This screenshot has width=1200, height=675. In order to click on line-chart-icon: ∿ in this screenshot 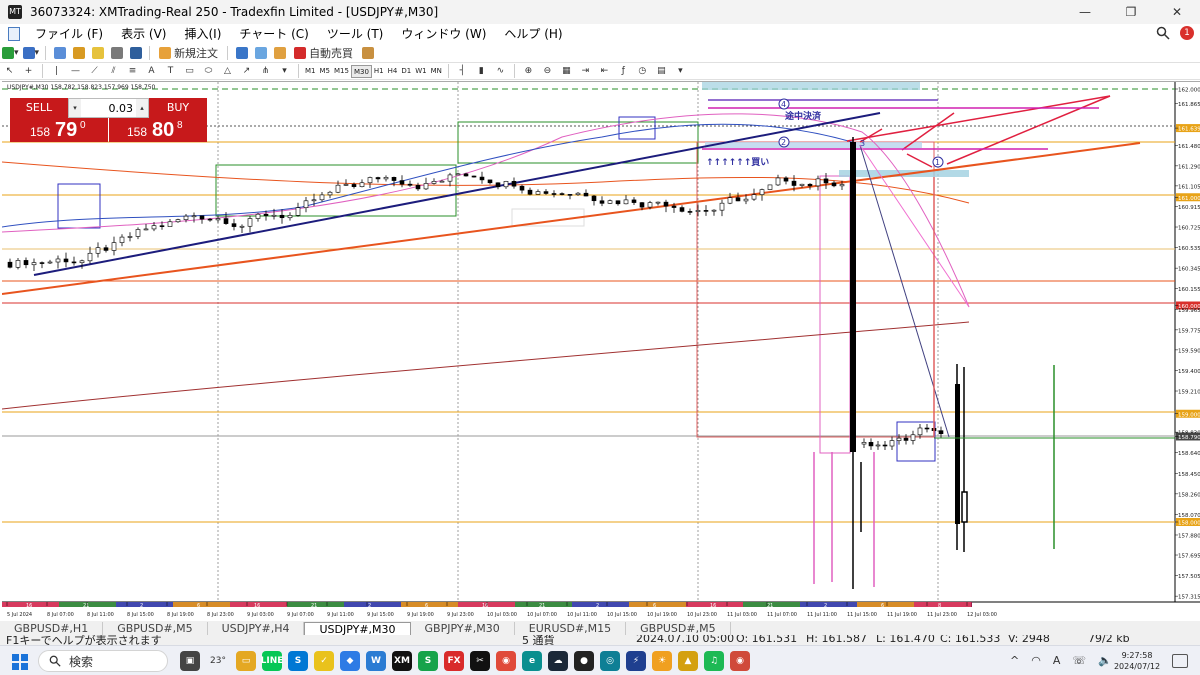, I will do `click(500, 71)`.